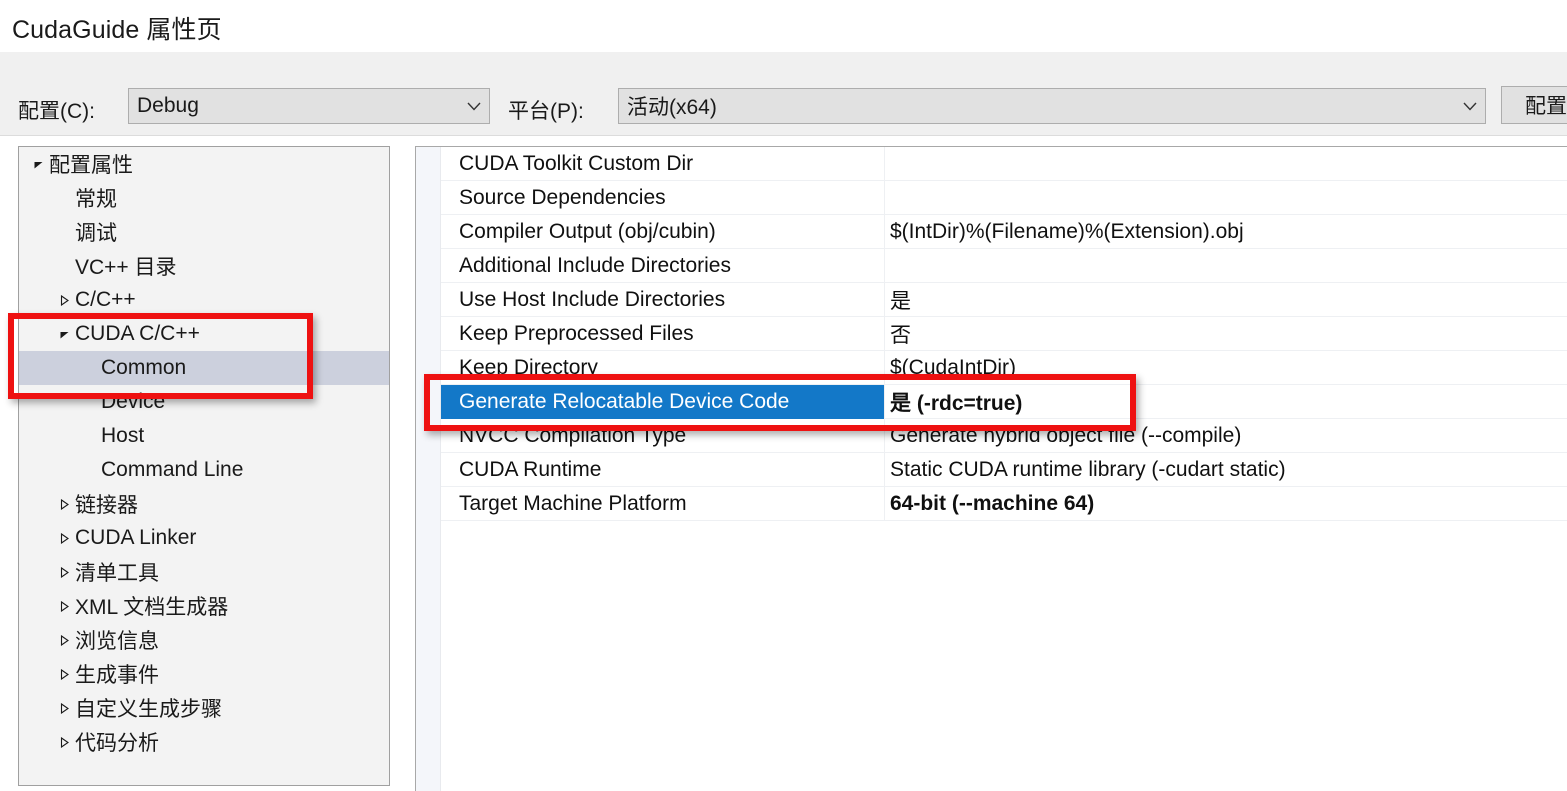 The height and width of the screenshot is (791, 1567). What do you see at coordinates (1052, 106) in the screenshot?
I see `platform-combobox: 活动(x64)` at bounding box center [1052, 106].